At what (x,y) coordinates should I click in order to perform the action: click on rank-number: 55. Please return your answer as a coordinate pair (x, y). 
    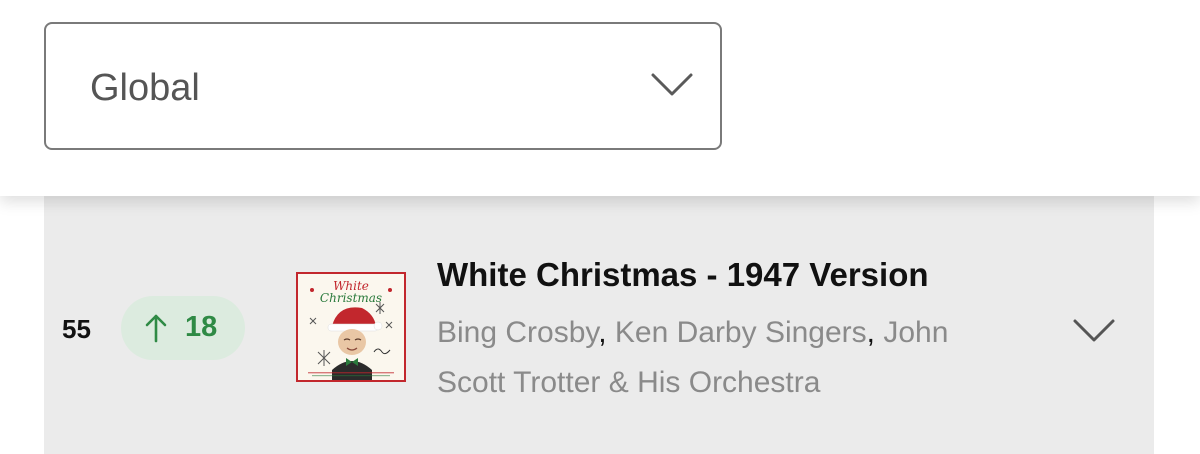
    Looking at the image, I should click on (76, 329).